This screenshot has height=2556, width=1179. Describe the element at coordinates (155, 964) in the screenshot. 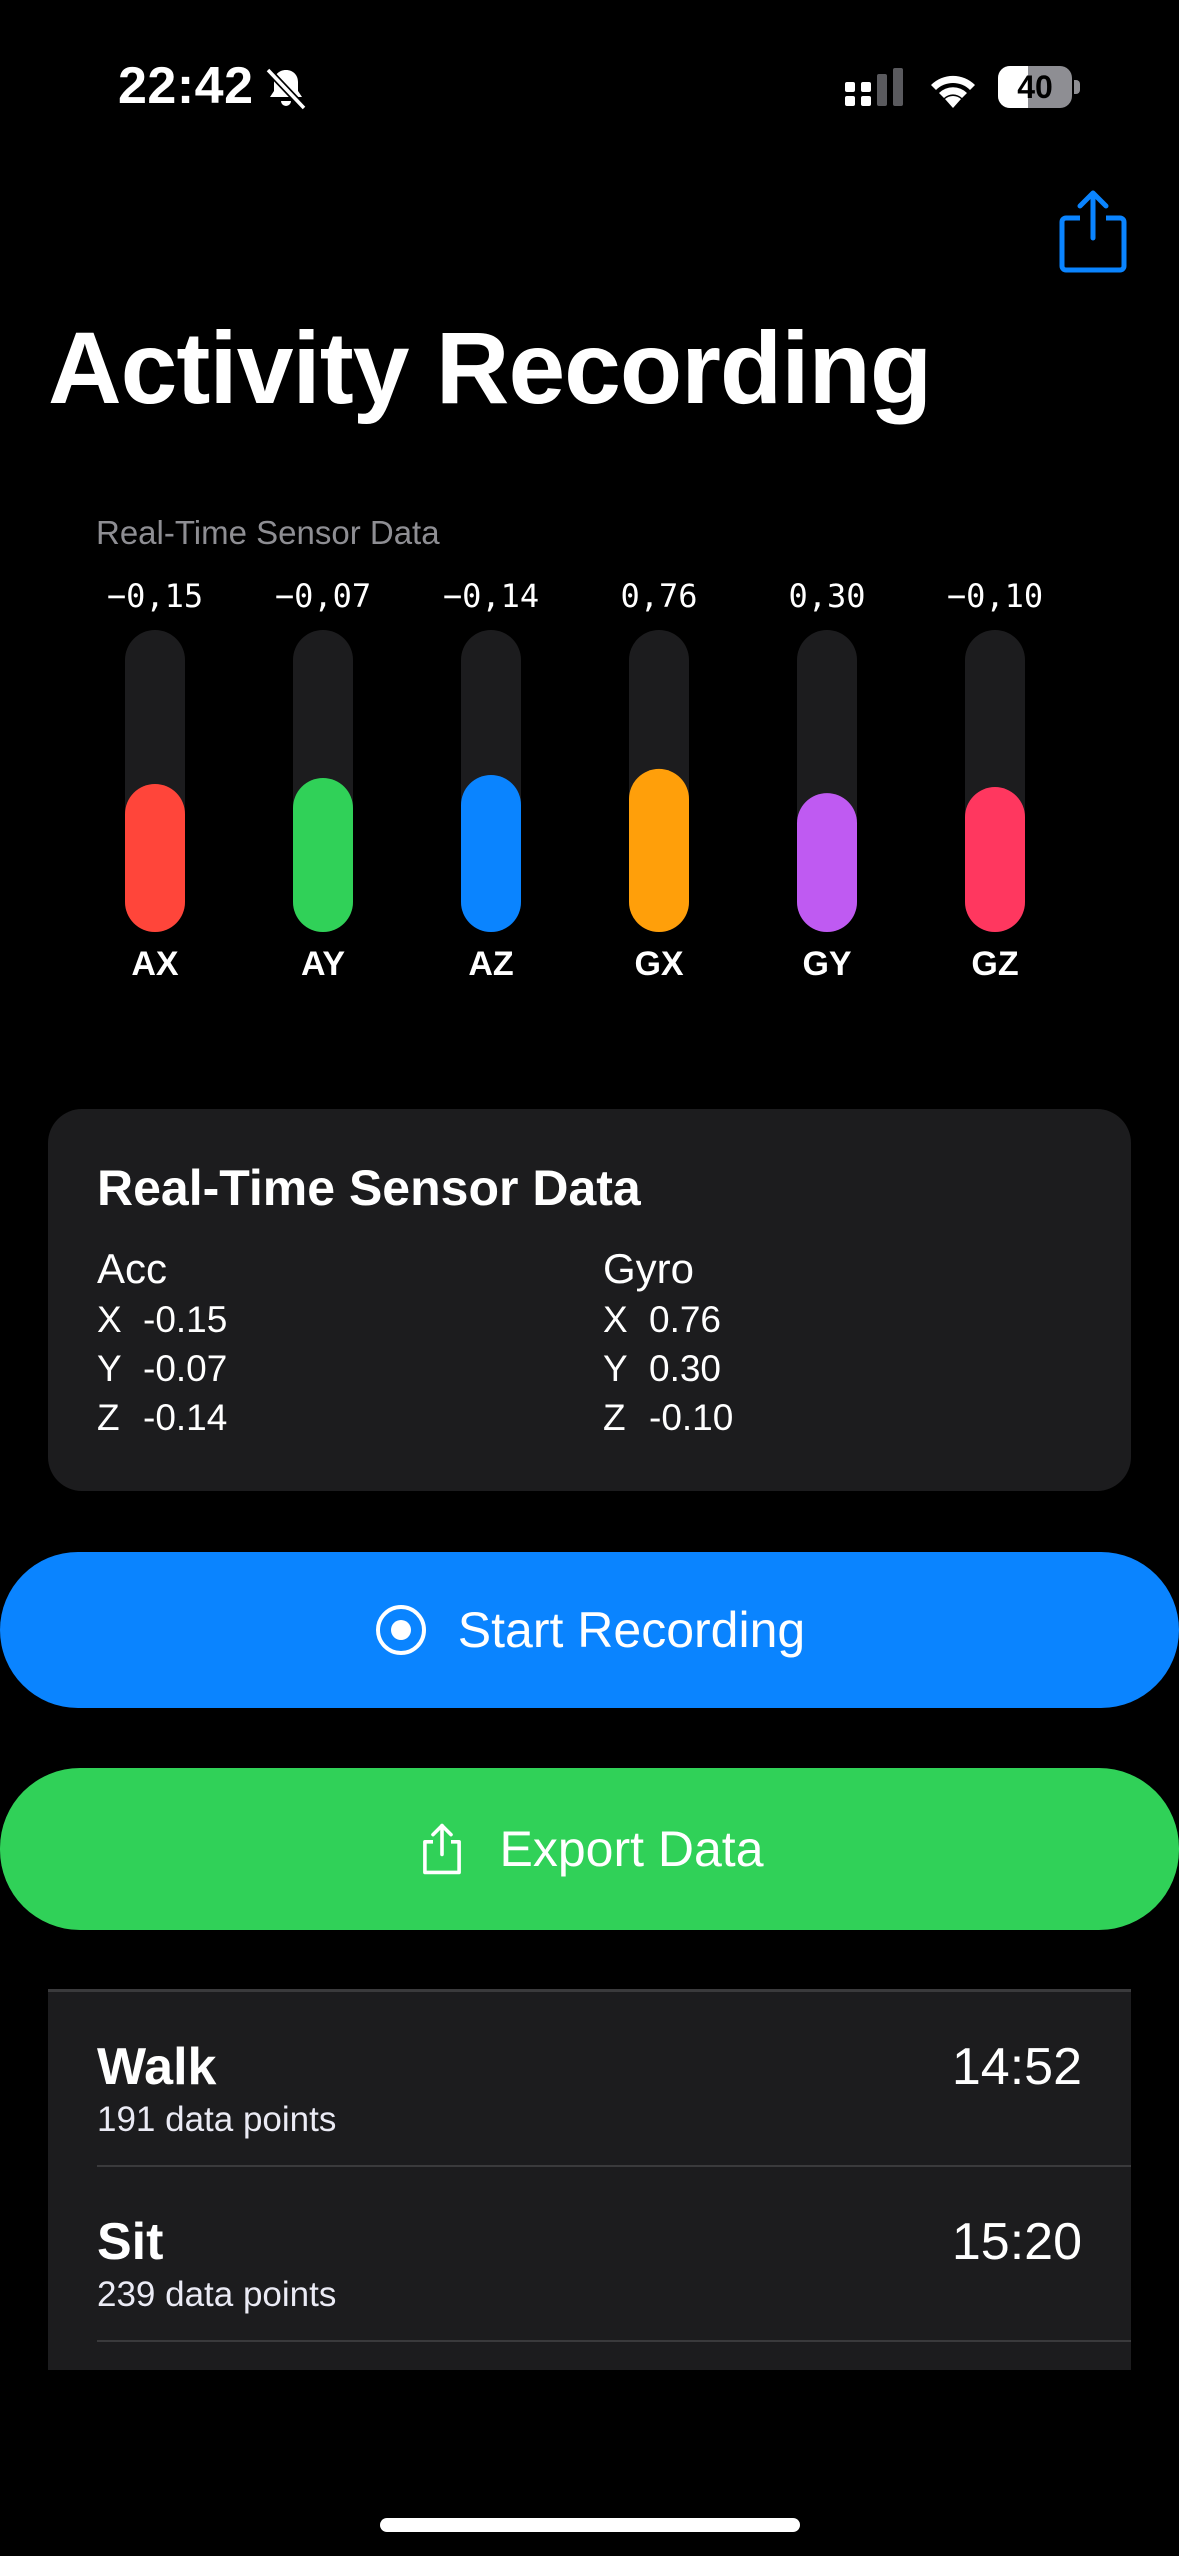

I see `bar-category-label: AX` at that location.